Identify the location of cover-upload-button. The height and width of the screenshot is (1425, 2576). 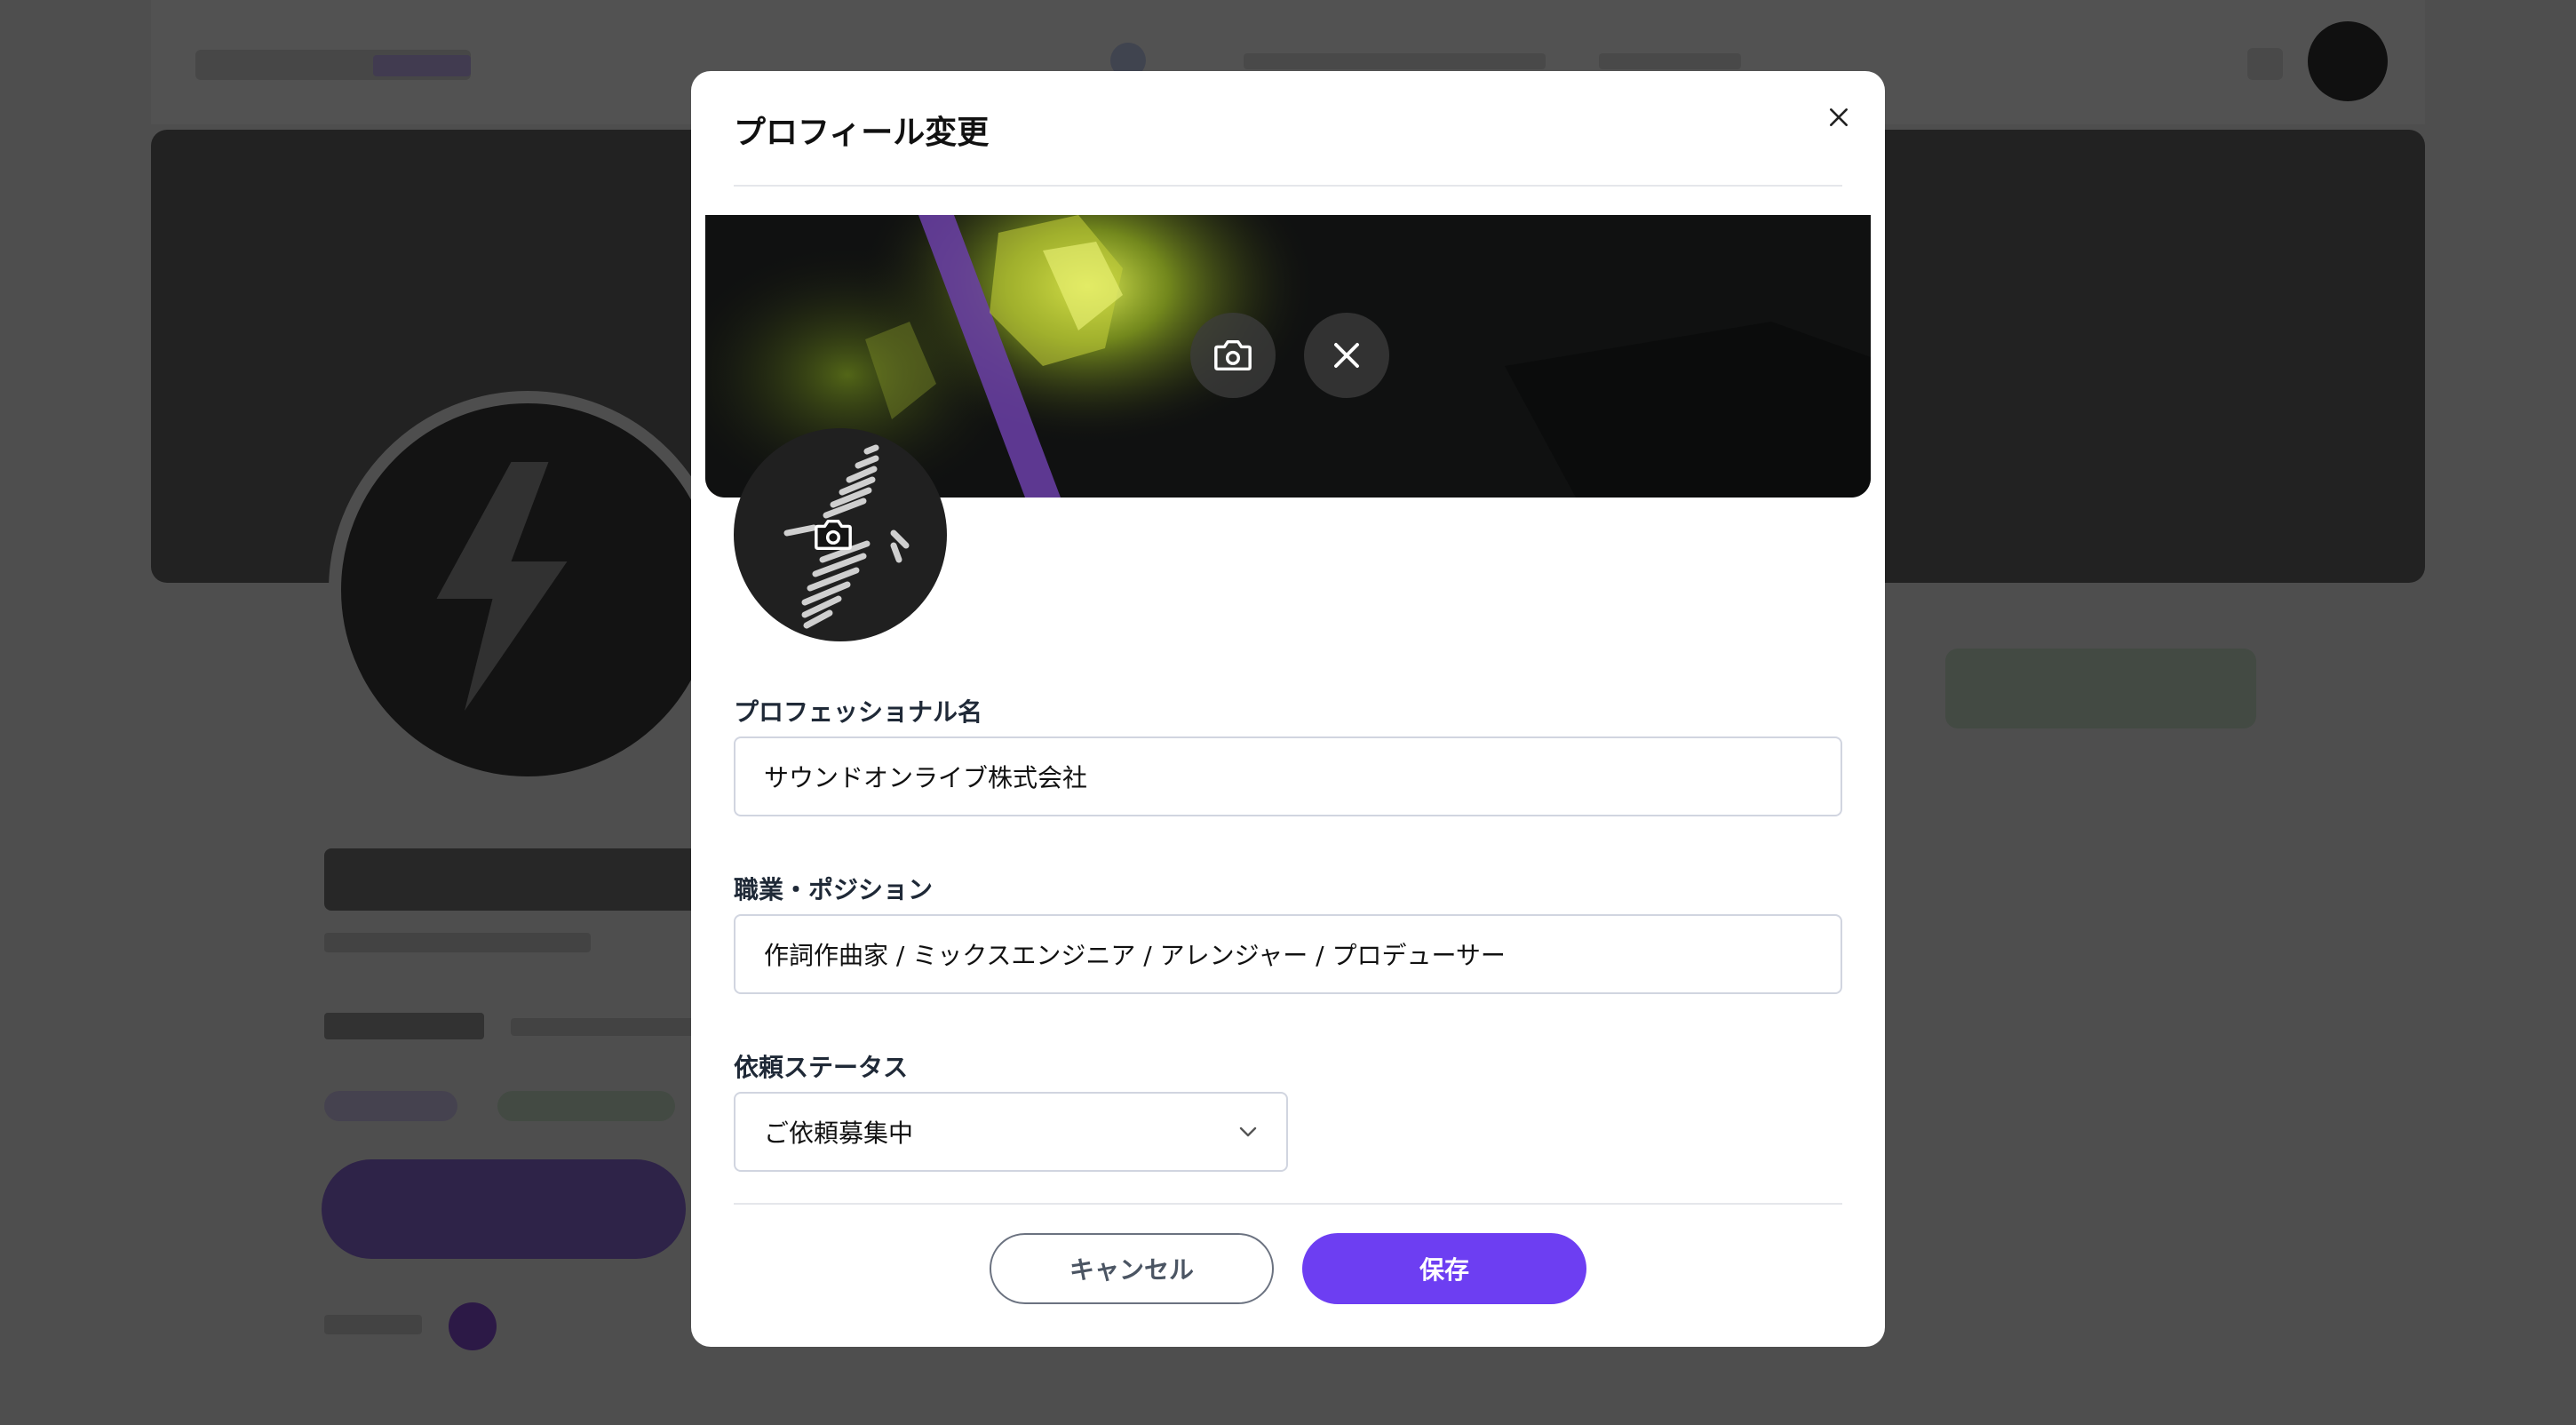
(1233, 355).